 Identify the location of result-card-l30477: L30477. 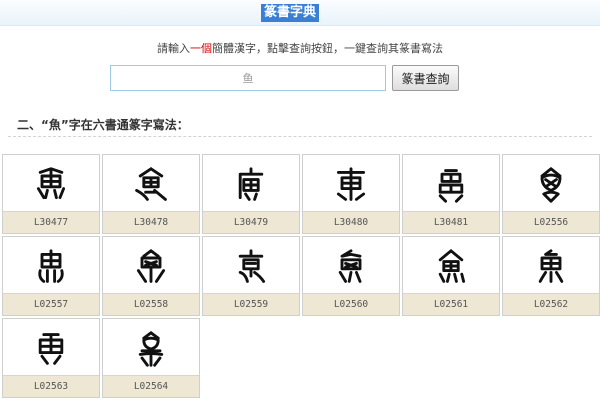
(51, 194).